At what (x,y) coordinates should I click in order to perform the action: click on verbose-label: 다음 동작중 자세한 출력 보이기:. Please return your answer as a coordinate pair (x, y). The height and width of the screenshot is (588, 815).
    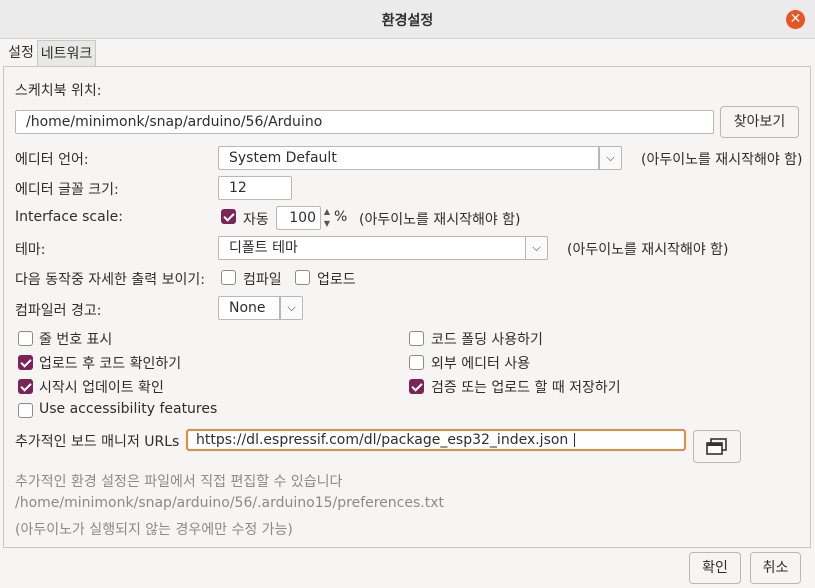
    Looking at the image, I should click on (110, 280).